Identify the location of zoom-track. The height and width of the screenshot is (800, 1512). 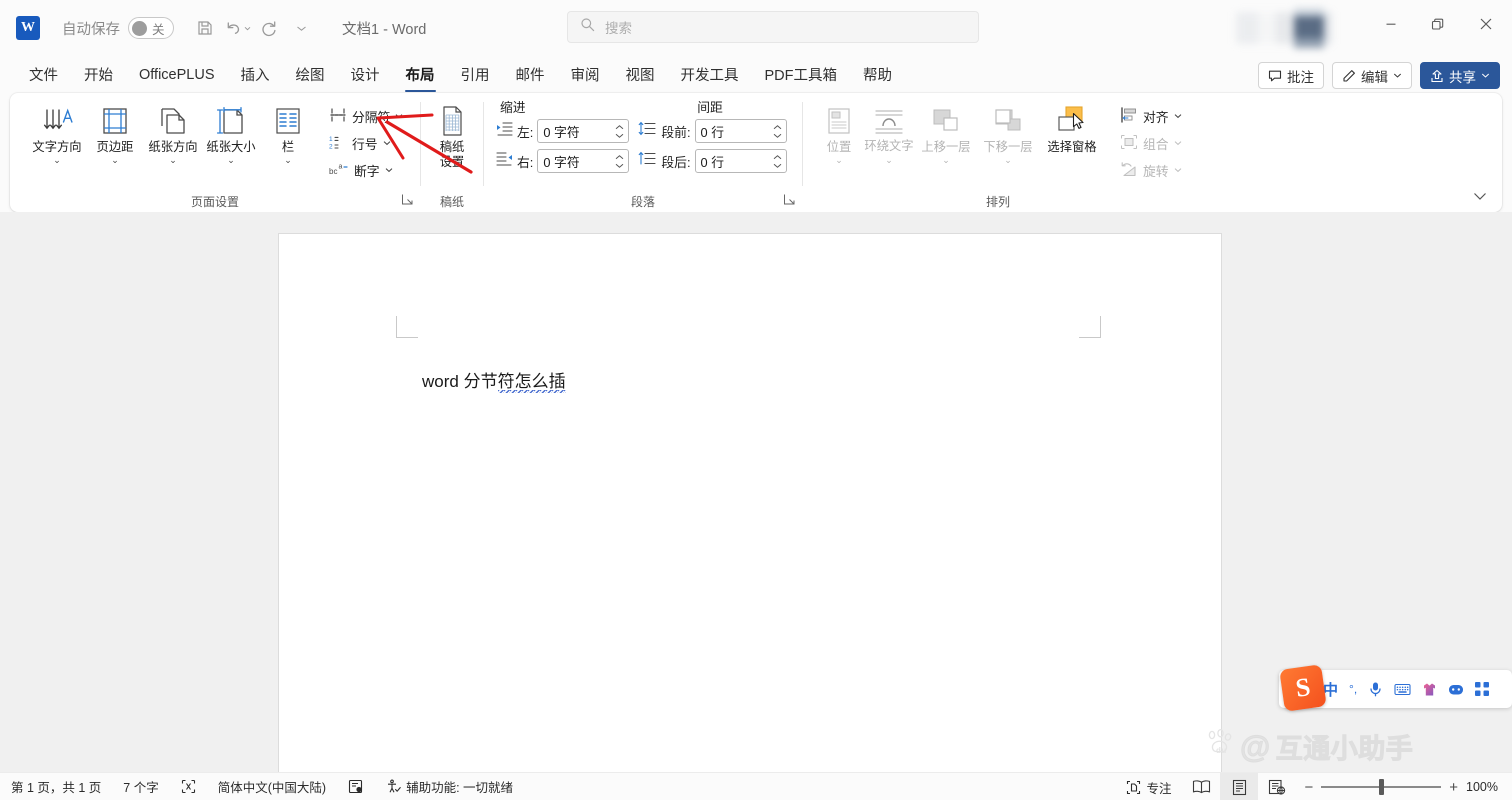
(1381, 787).